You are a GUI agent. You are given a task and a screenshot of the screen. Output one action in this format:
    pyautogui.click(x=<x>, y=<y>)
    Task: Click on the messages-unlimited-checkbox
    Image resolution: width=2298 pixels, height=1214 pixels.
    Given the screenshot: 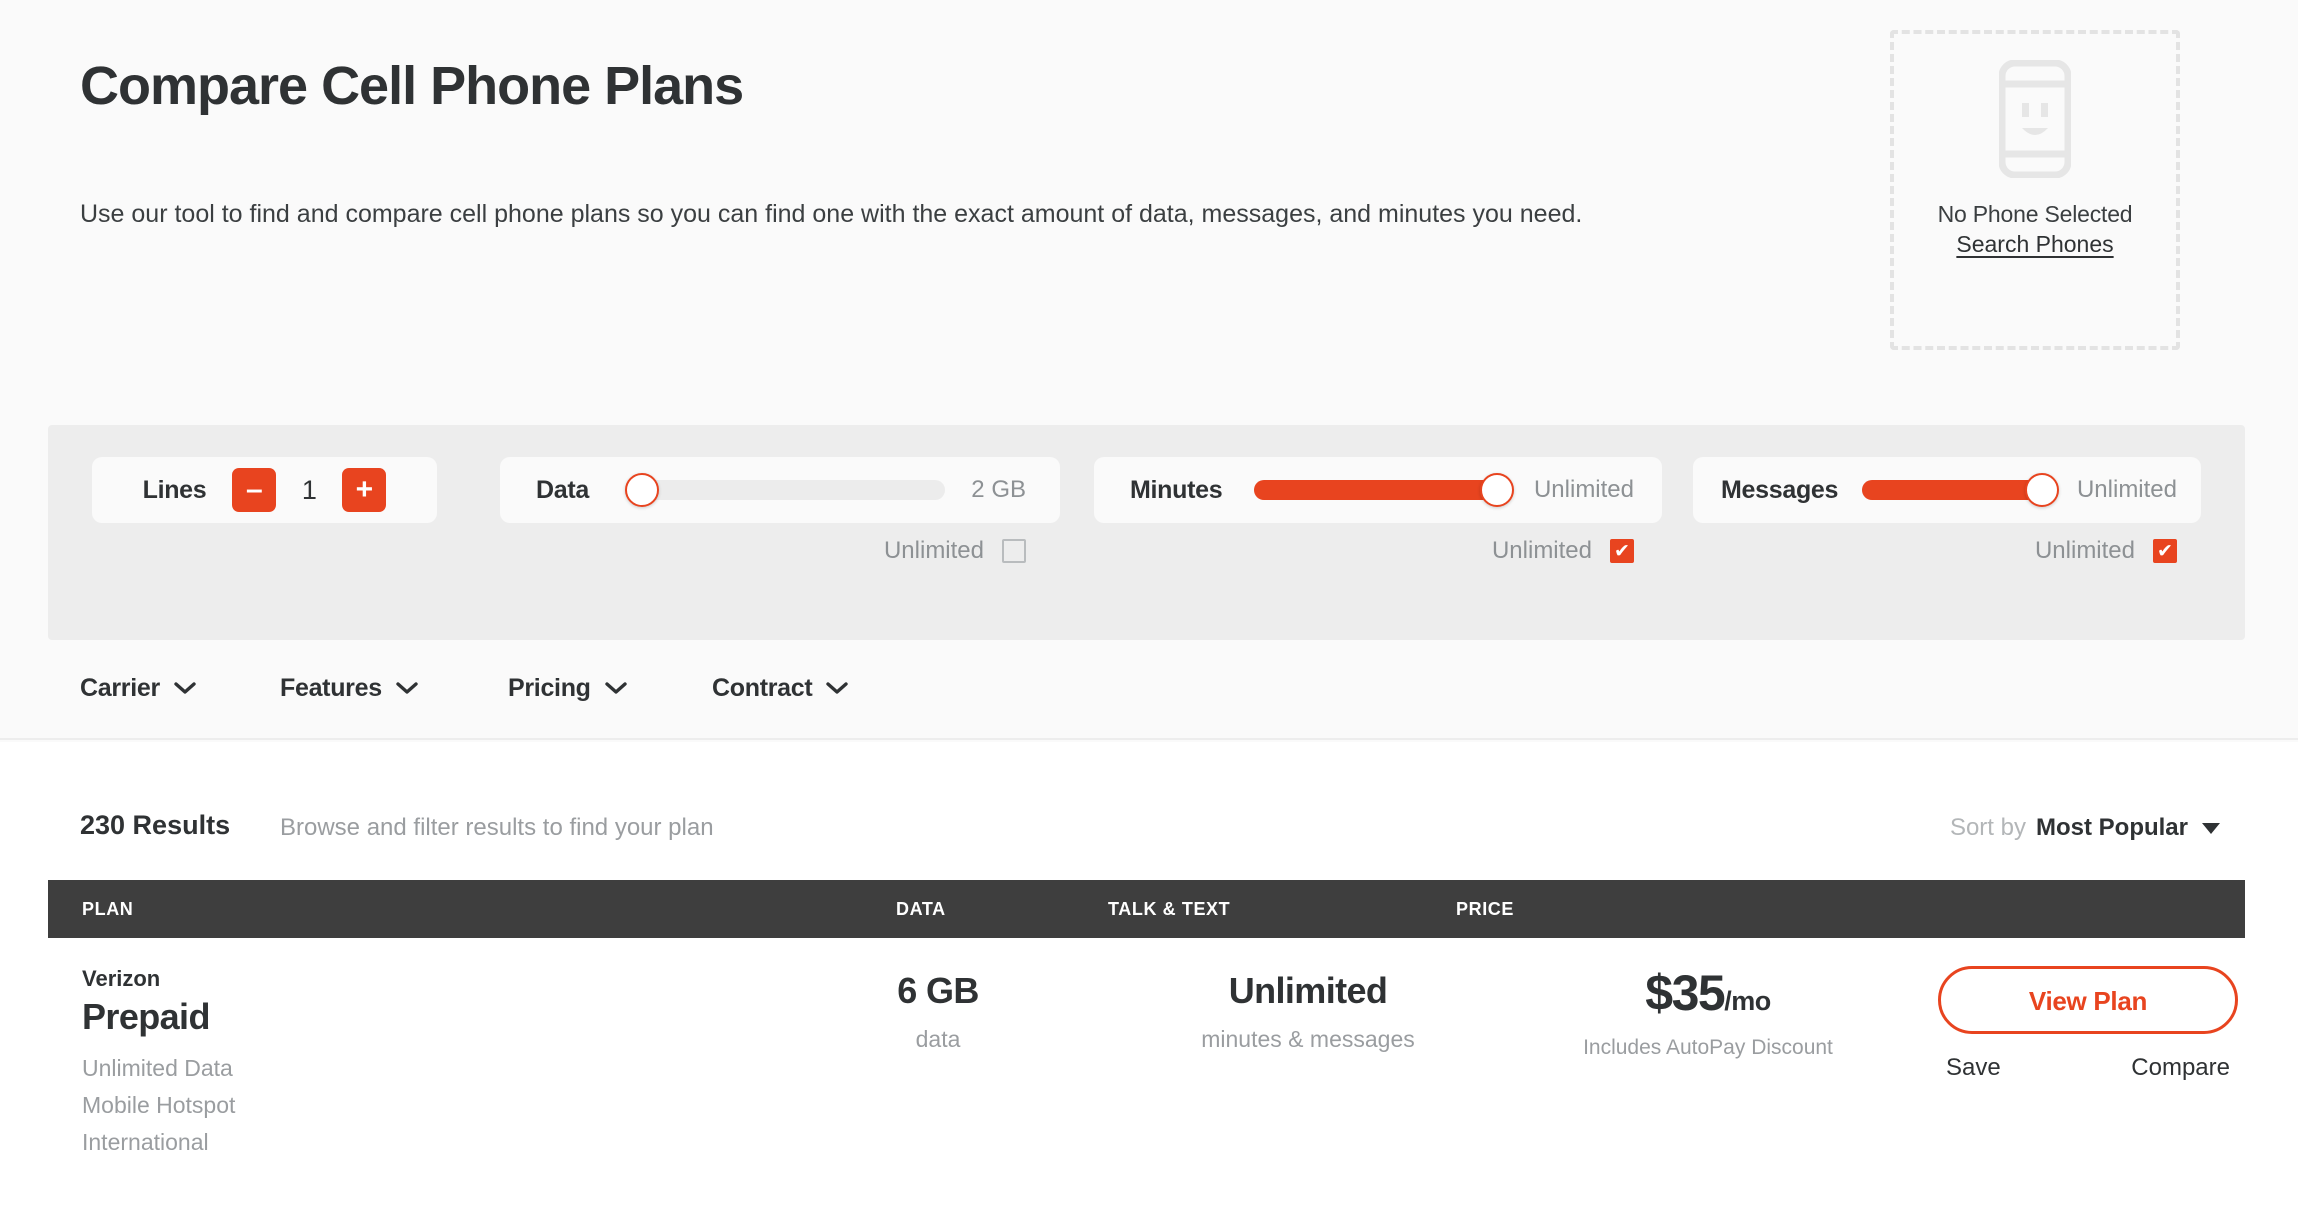 What is the action you would take?
    pyautogui.click(x=2165, y=551)
    